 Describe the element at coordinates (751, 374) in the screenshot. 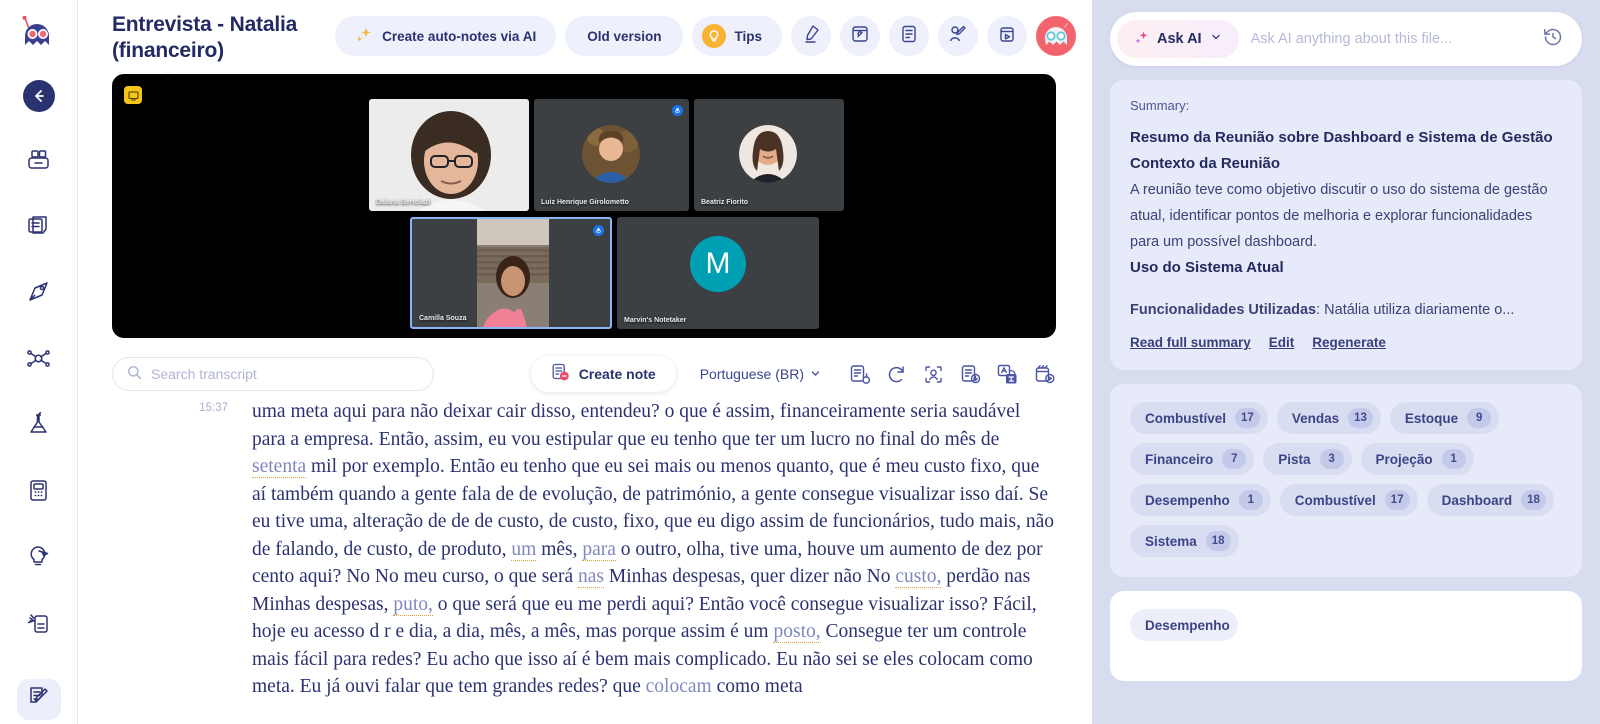

I see `language-label: Portuguese (BR)` at that location.